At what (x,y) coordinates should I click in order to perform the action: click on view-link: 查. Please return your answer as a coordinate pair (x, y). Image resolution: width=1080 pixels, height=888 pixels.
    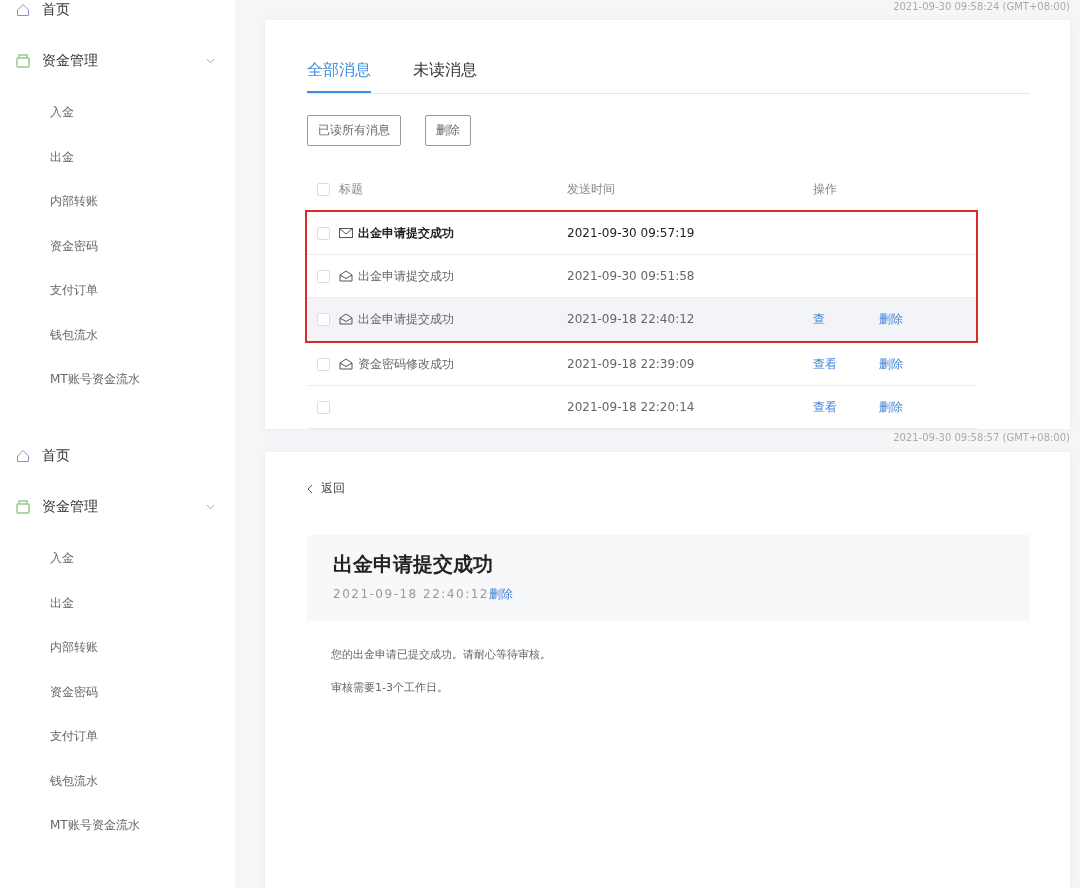
    Looking at the image, I should click on (846, 319).